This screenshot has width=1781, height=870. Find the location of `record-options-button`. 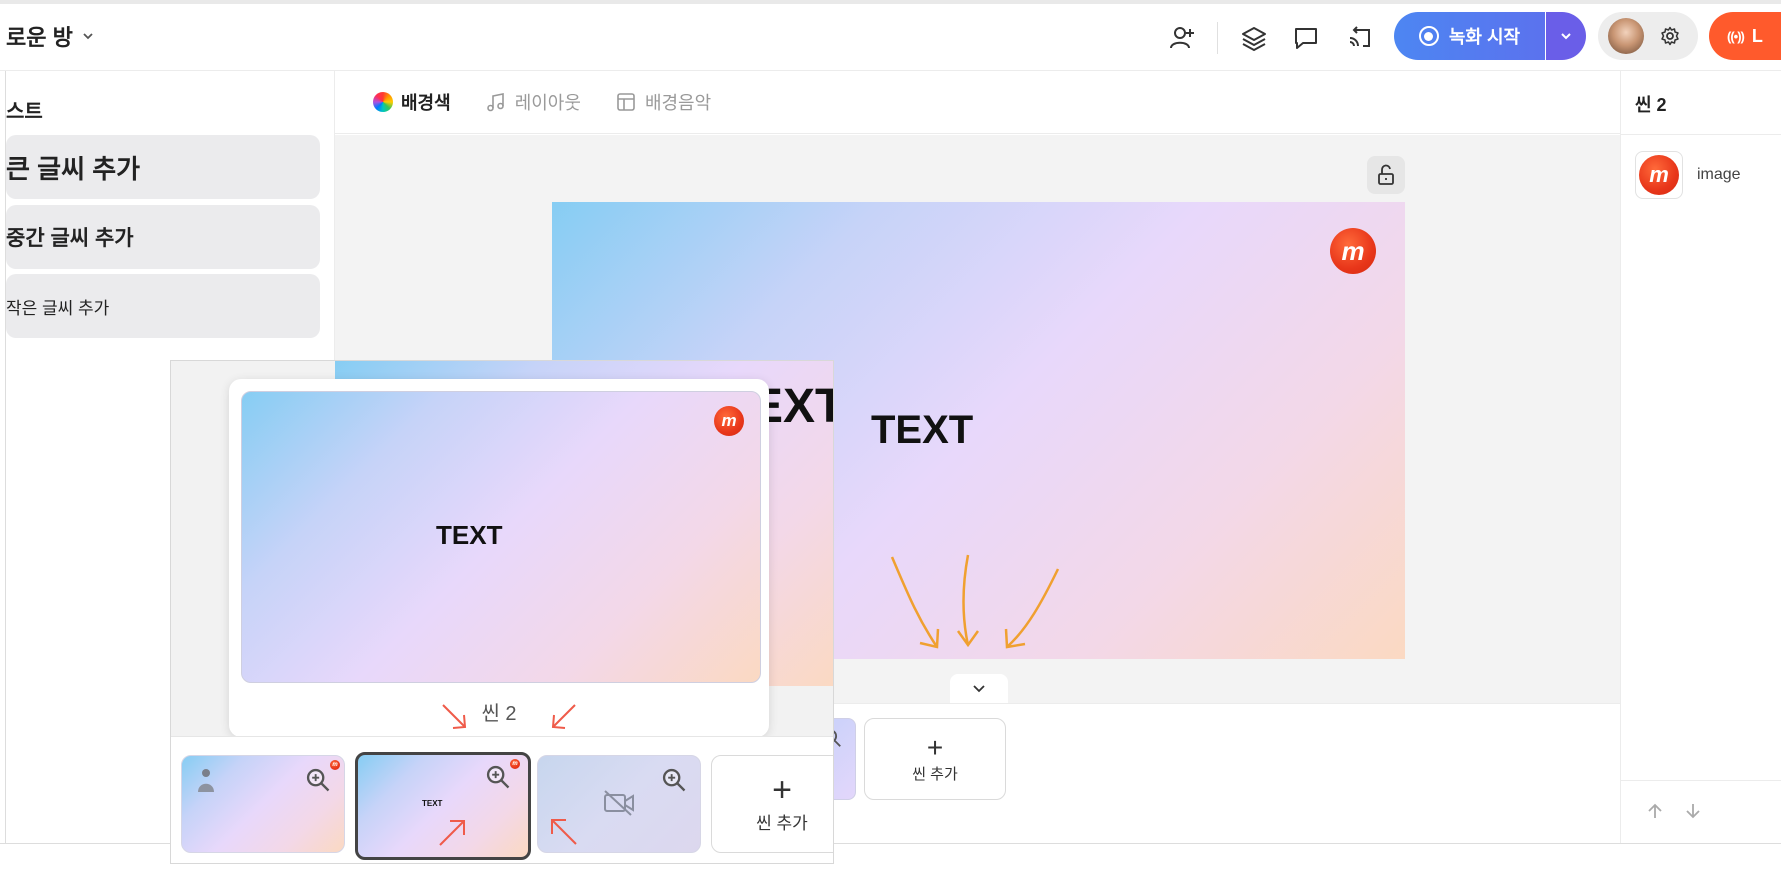

record-options-button is located at coordinates (1566, 36).